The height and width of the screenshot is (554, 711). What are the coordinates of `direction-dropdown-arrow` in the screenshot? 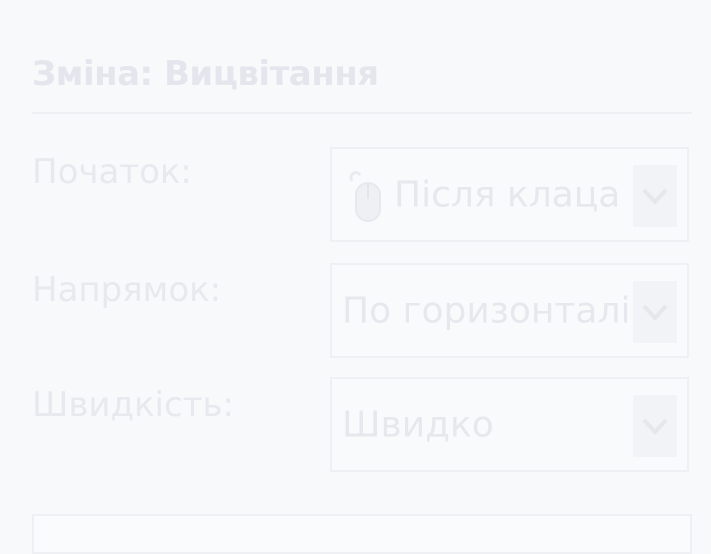 It's located at (655, 312).